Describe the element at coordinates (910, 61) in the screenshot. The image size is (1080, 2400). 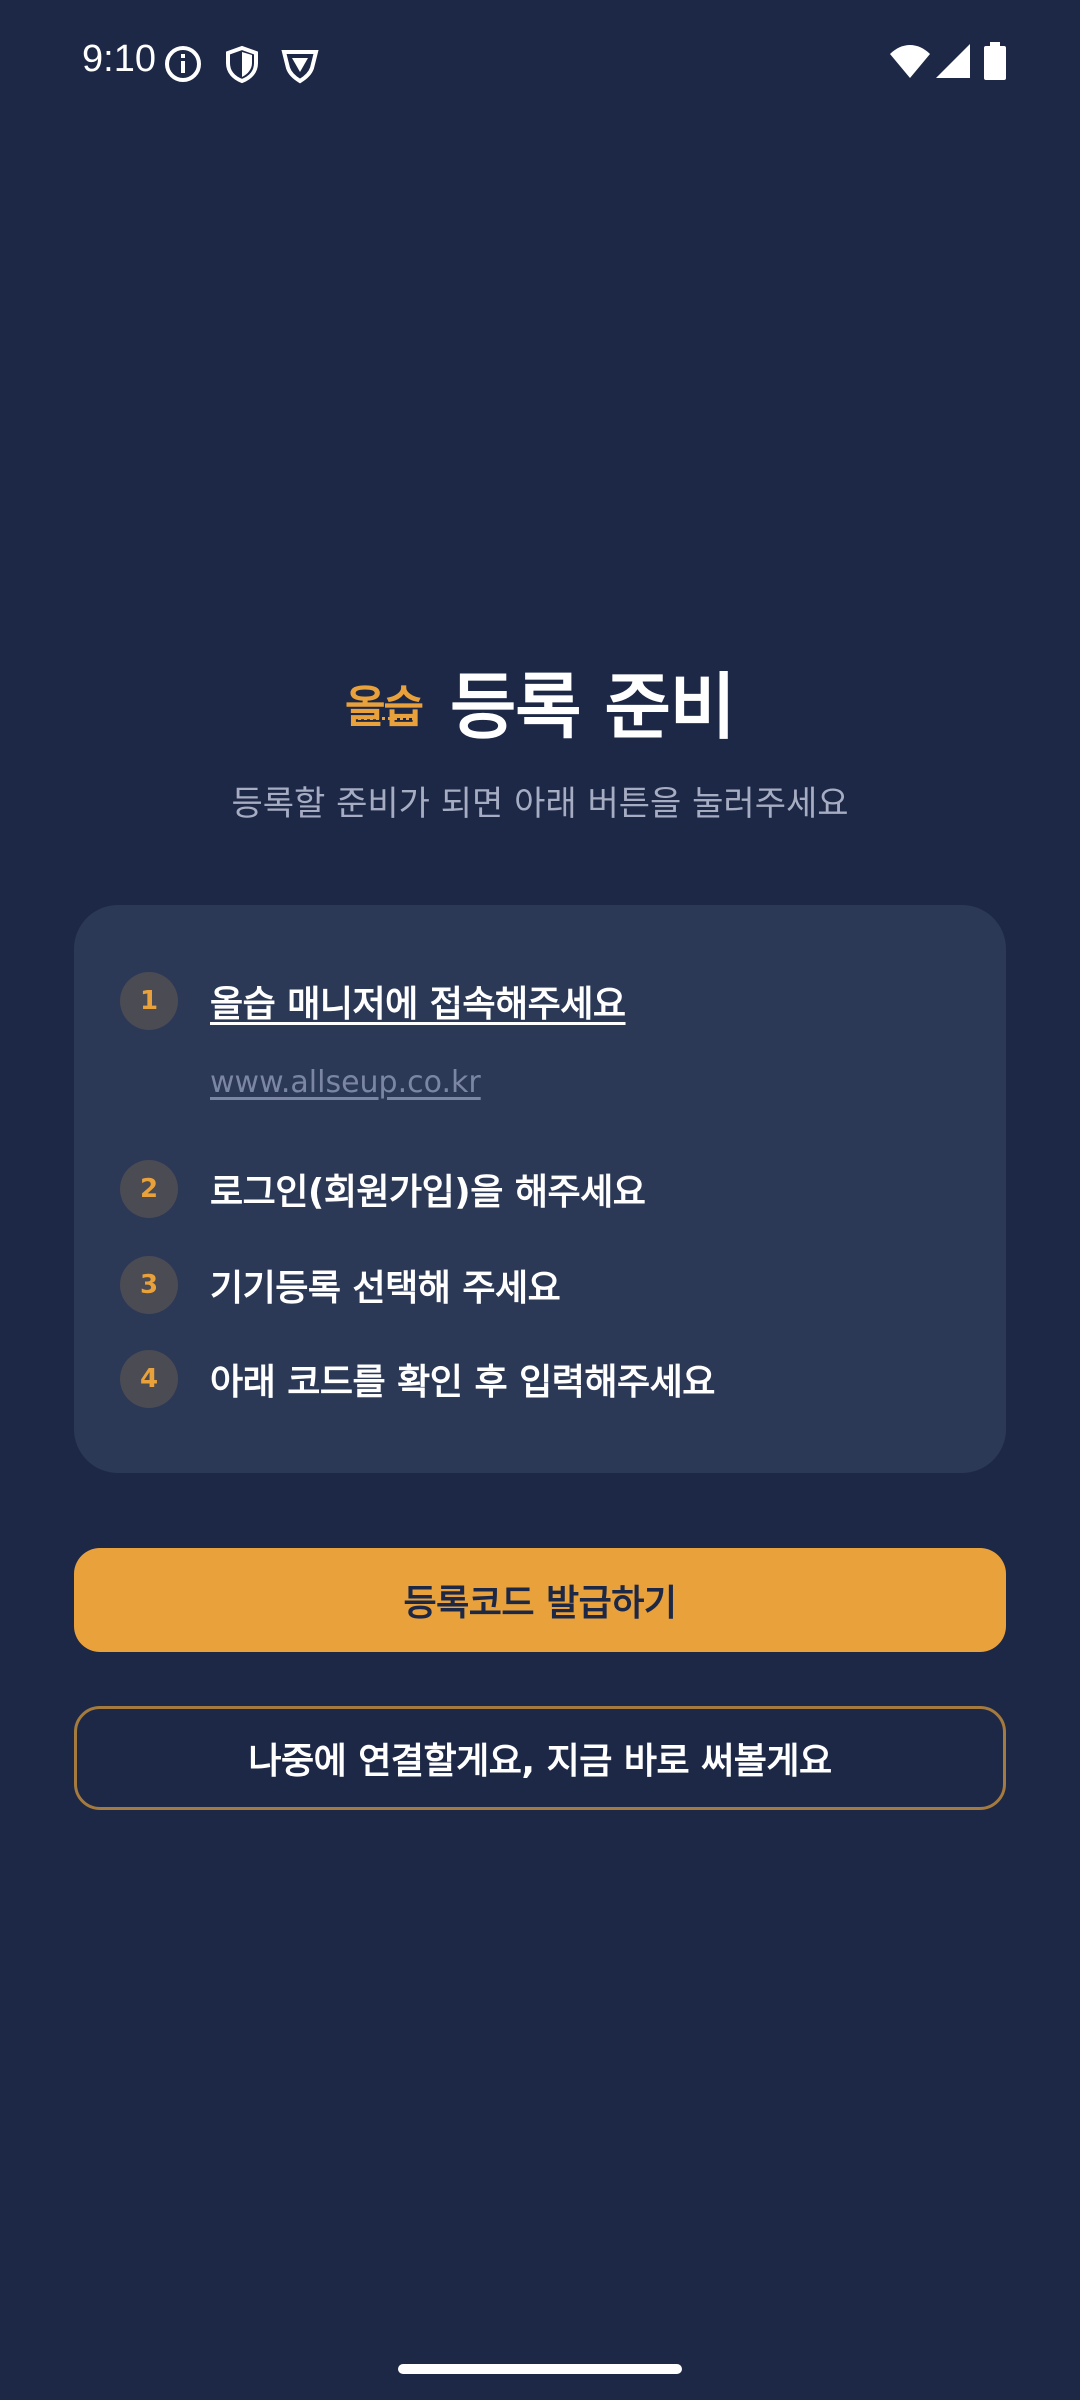
I see `wifi-icon` at that location.